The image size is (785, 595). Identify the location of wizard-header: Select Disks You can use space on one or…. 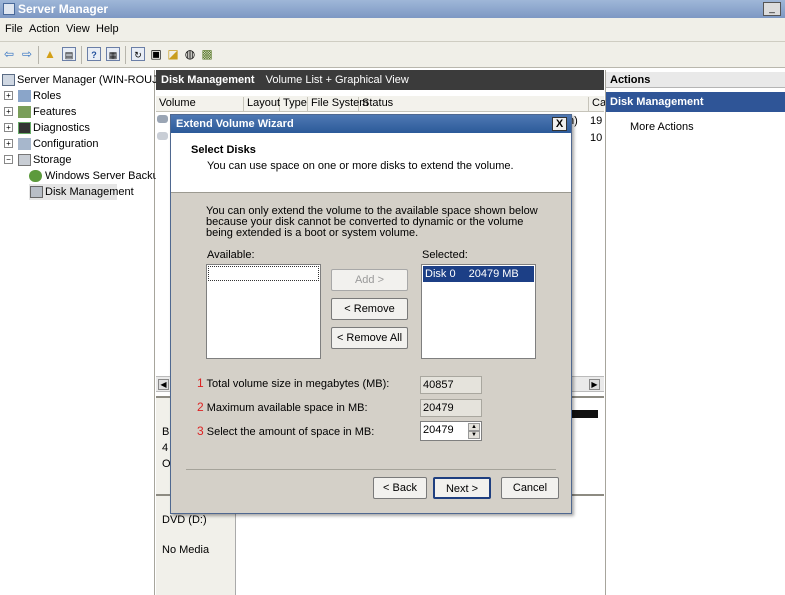
(371, 163).